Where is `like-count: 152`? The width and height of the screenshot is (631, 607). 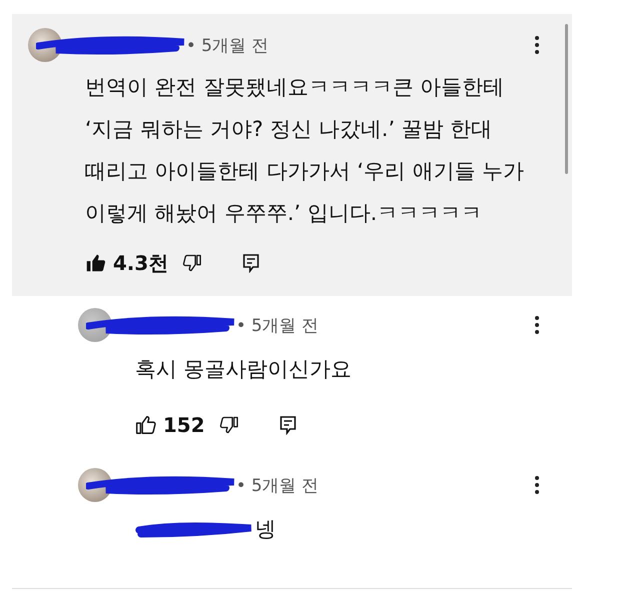 like-count: 152 is located at coordinates (184, 425).